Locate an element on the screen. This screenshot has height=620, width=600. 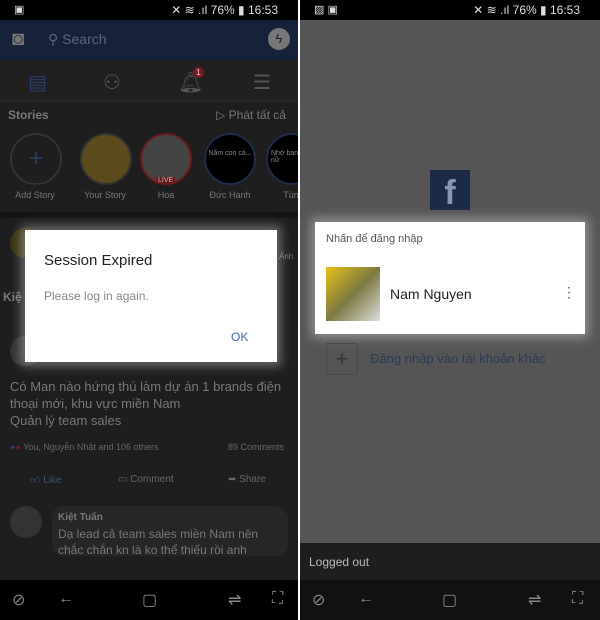
avatar is located at coordinates (26, 522).